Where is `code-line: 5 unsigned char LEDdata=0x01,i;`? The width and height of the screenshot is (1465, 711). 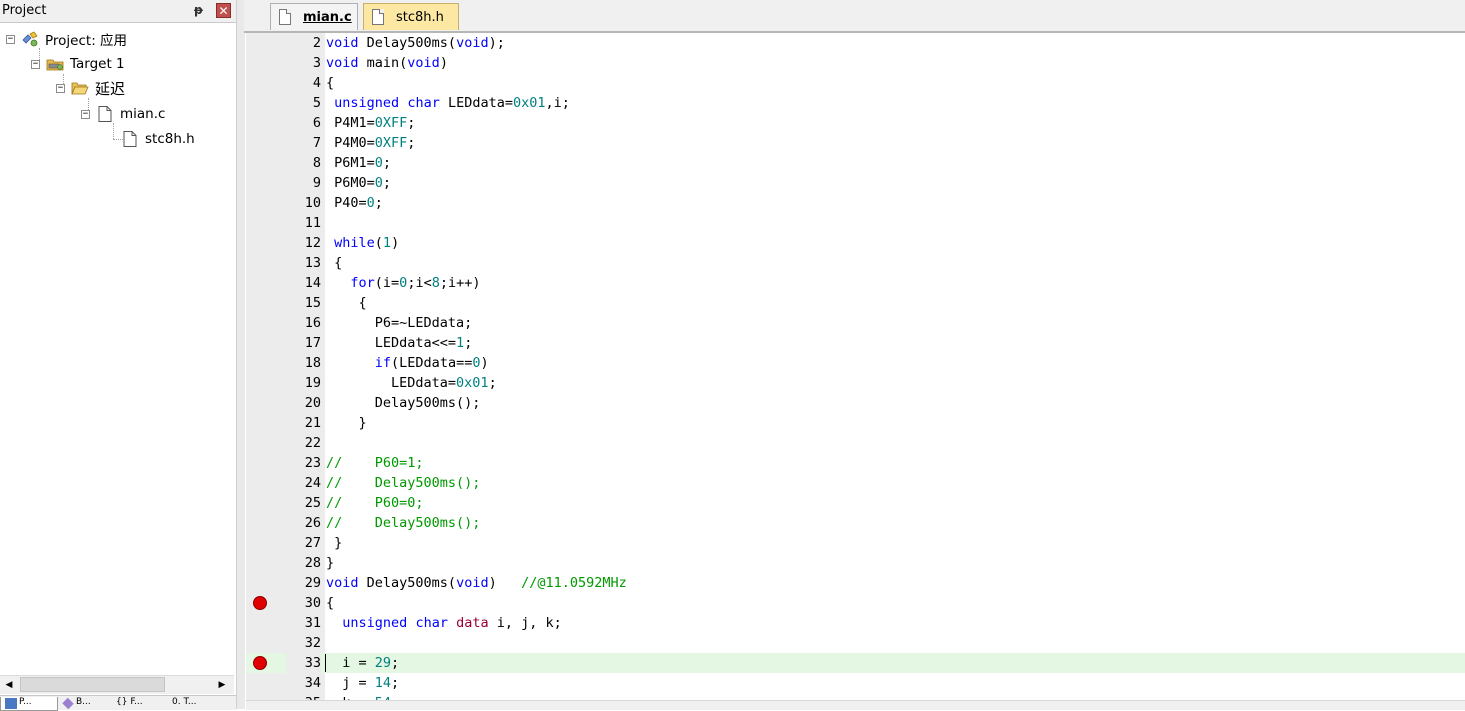
code-line: 5 unsigned char LEDdata=0x01,i; is located at coordinates (855, 103).